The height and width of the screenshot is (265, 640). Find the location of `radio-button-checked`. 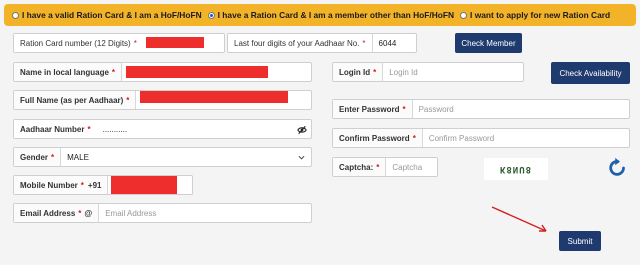

radio-button-checked is located at coordinates (211, 15).